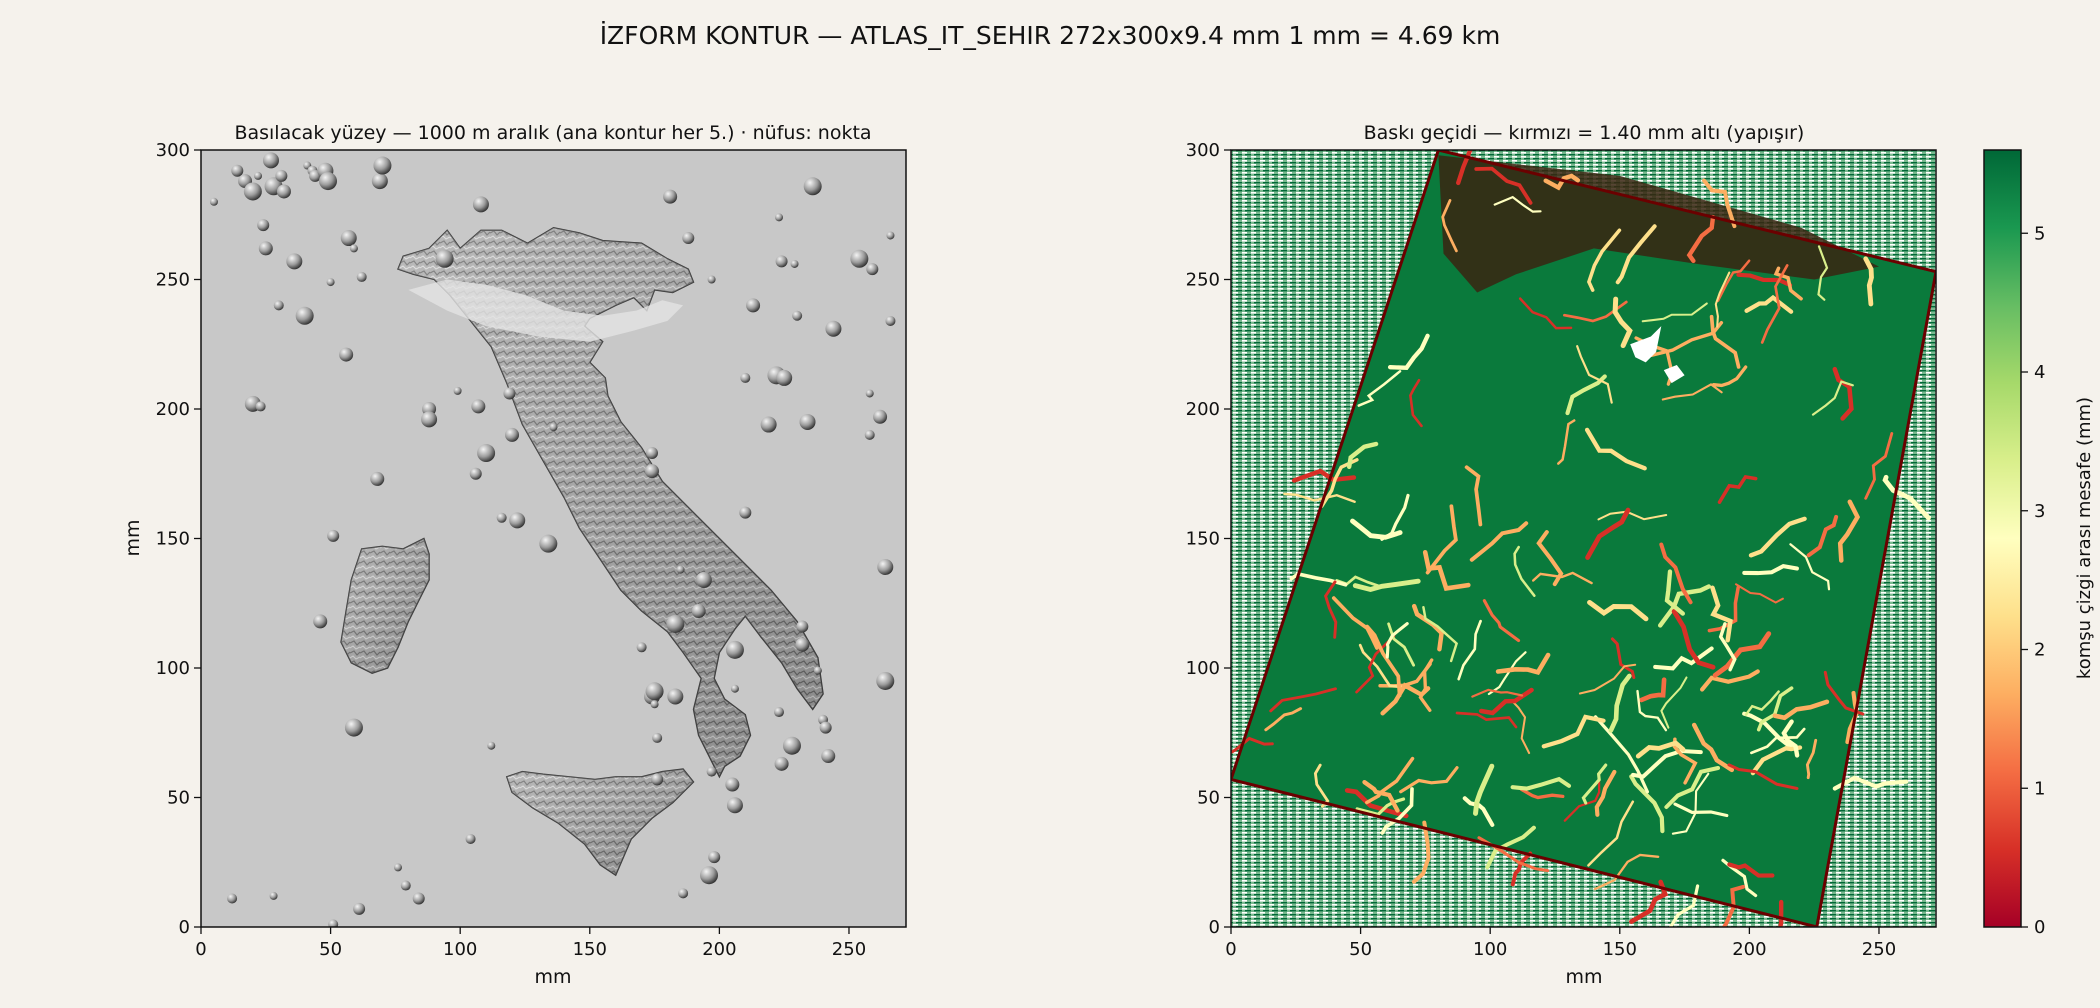 This screenshot has height=1008, width=2100. What do you see at coordinates (2039, 233) in the screenshot?
I see `colorbar-tick-label: 5` at bounding box center [2039, 233].